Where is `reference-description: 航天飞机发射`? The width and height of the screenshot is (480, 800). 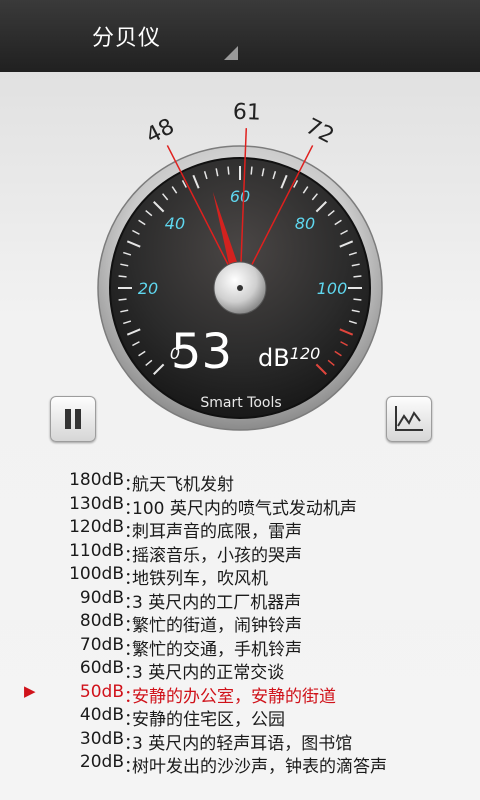
reference-description: 航天飞机发射 is located at coordinates (183, 485).